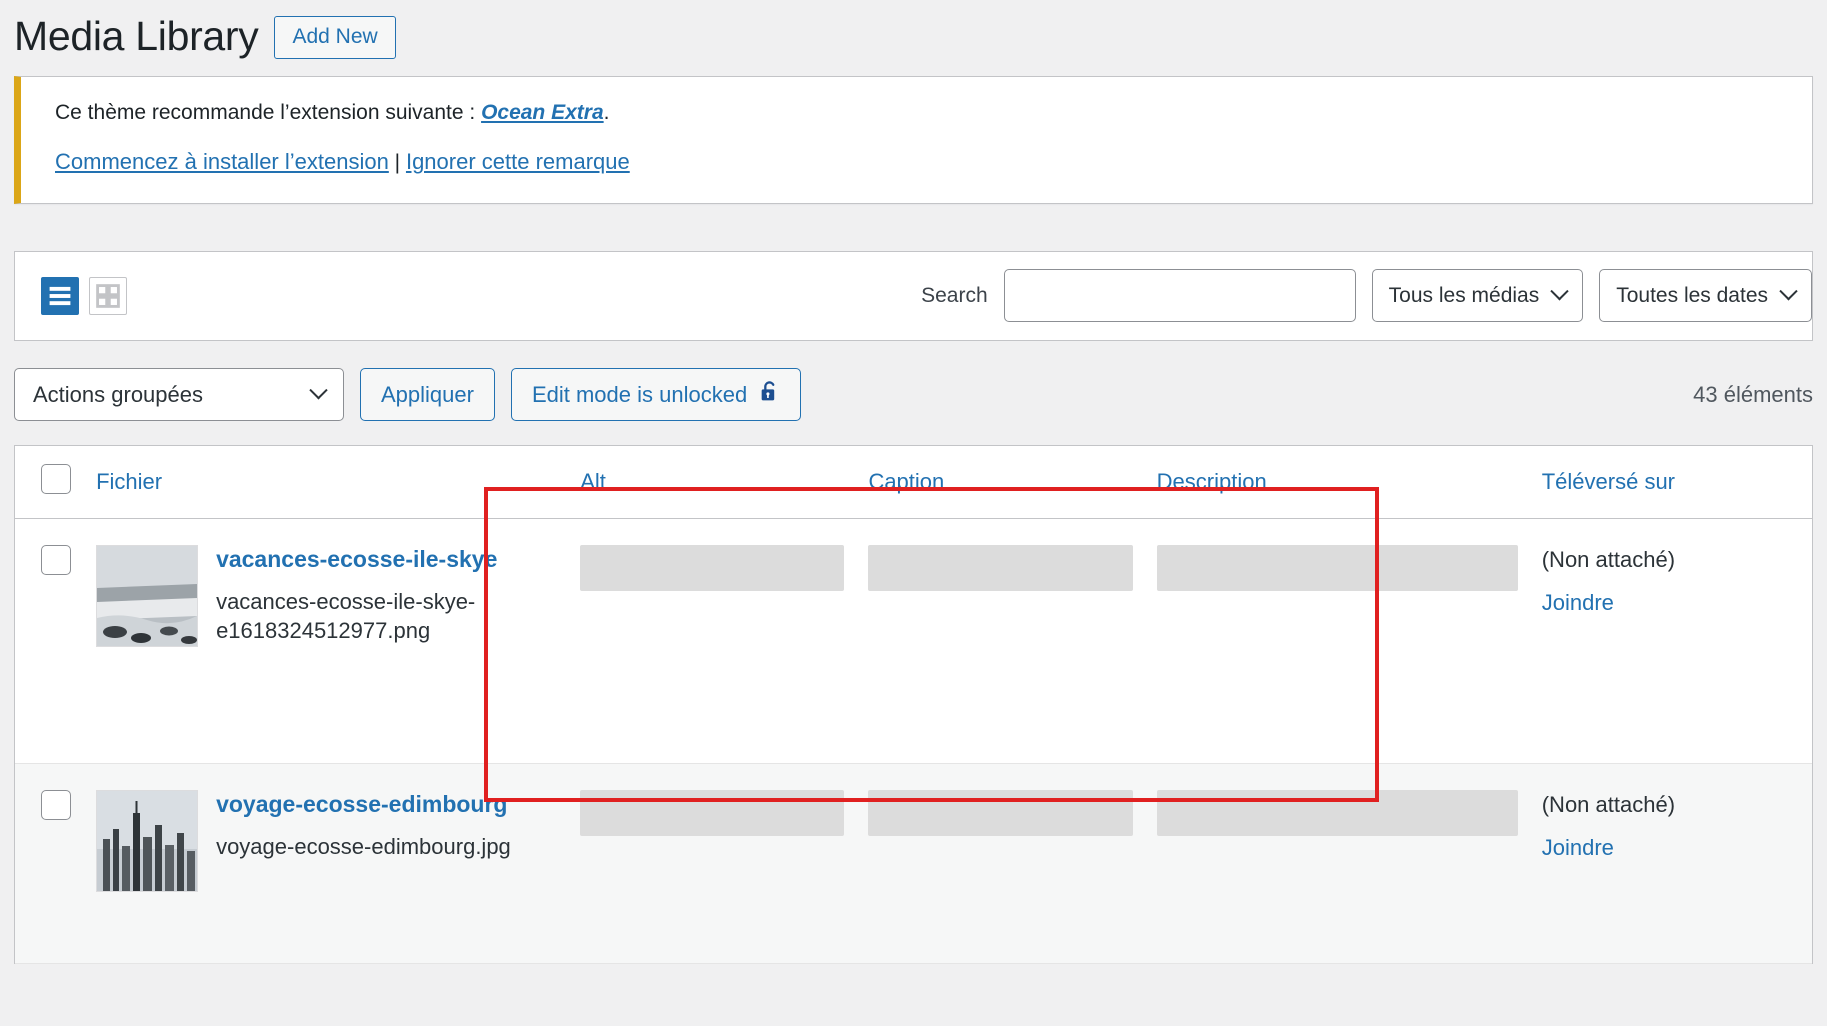 The image size is (1827, 1026). I want to click on add-new-button: Add New, so click(335, 37).